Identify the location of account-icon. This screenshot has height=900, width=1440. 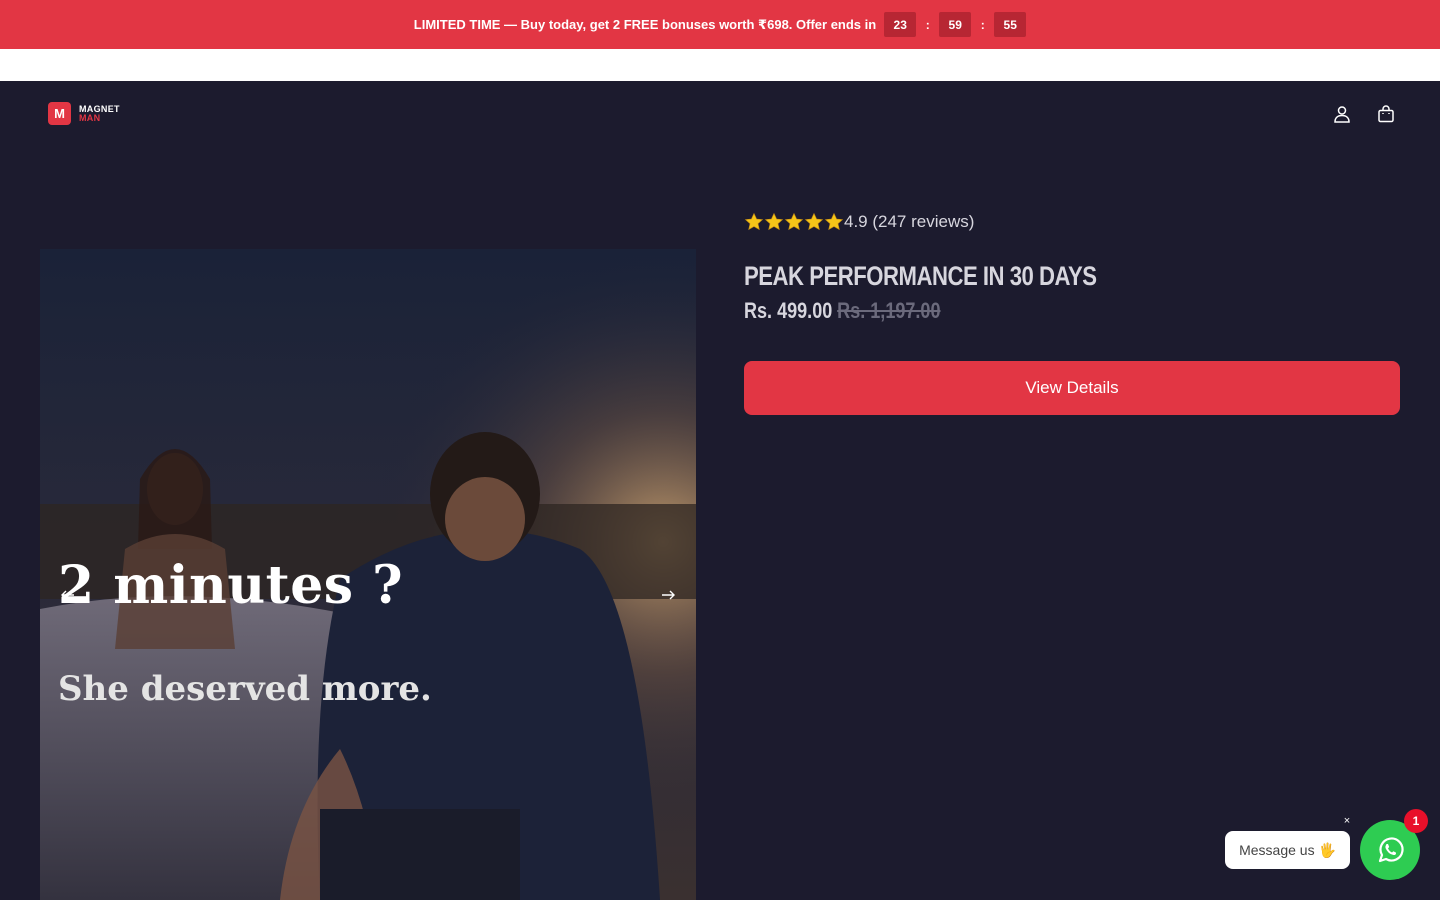
(1342, 114).